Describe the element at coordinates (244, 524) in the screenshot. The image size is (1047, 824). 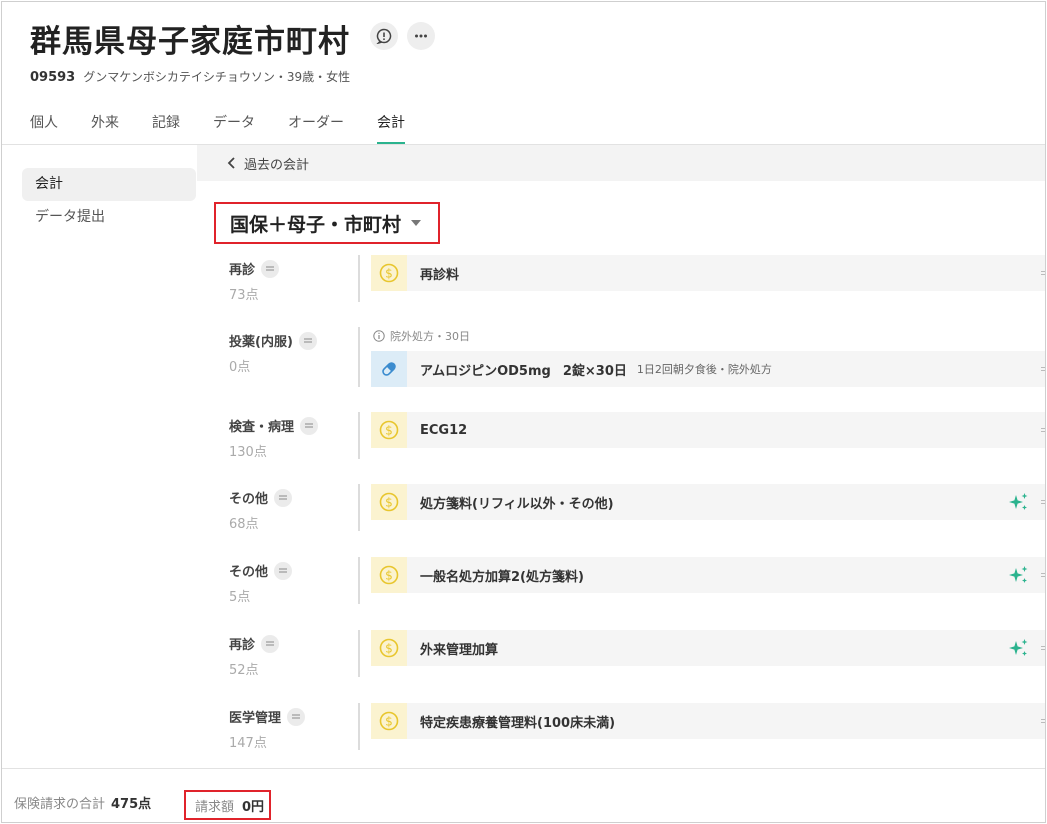
I see `category-points: 68点` at that location.